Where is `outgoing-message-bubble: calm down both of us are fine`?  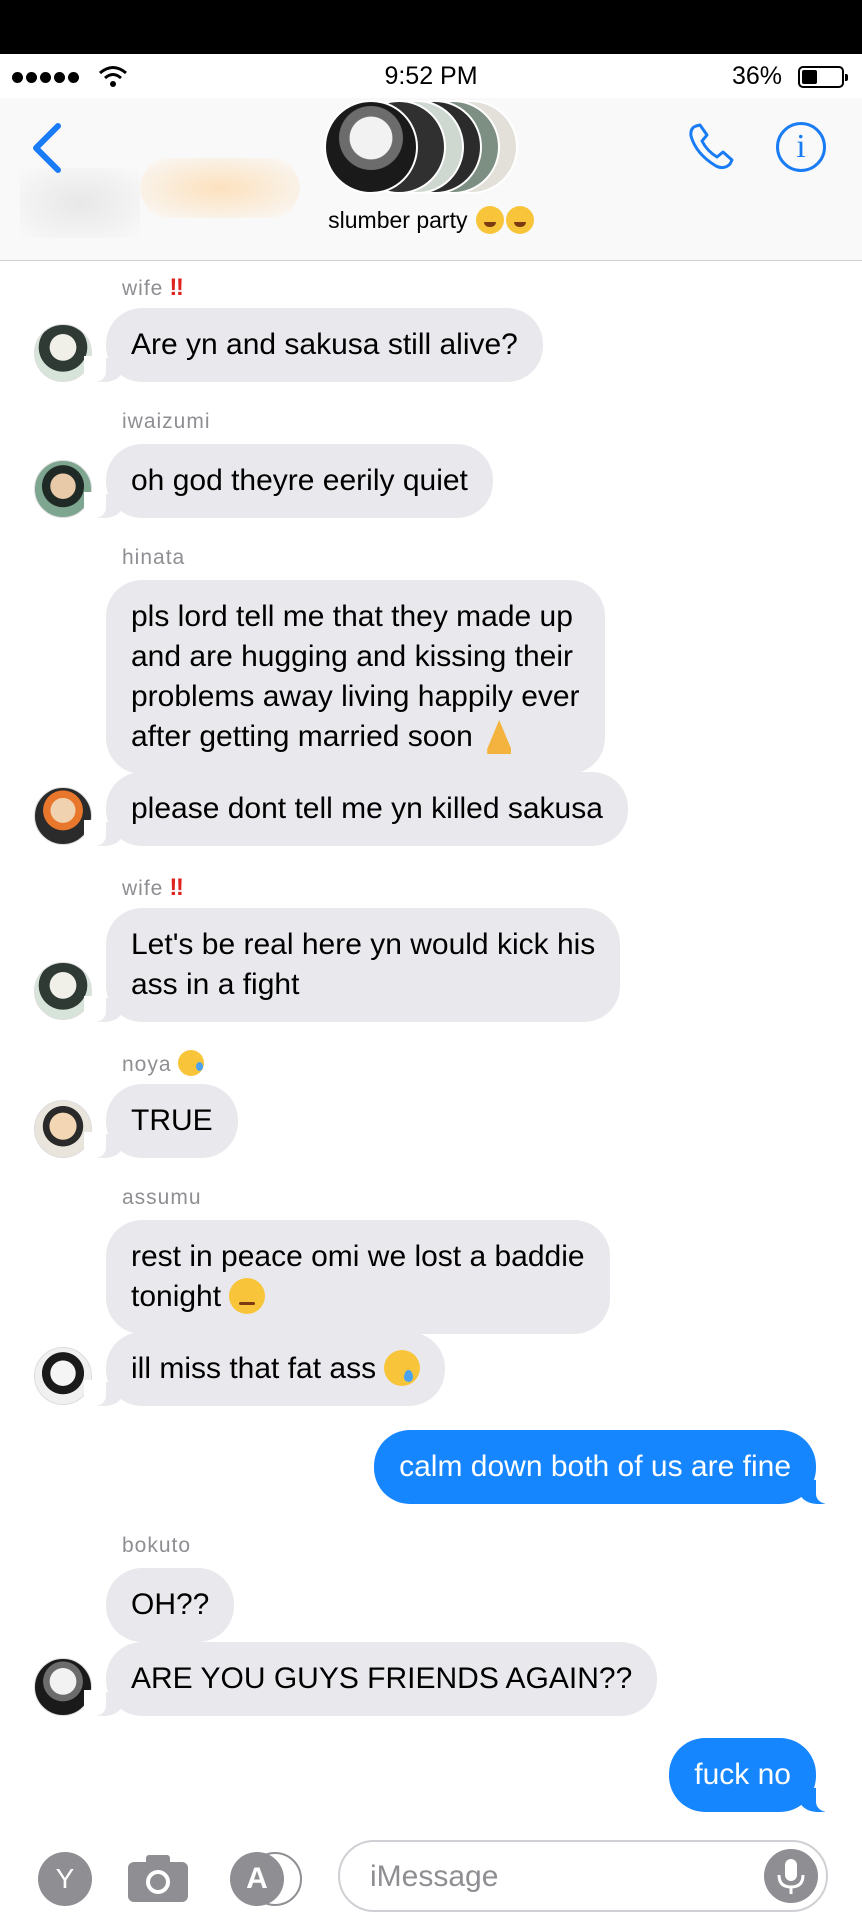 outgoing-message-bubble: calm down both of us are fine is located at coordinates (606, 1467).